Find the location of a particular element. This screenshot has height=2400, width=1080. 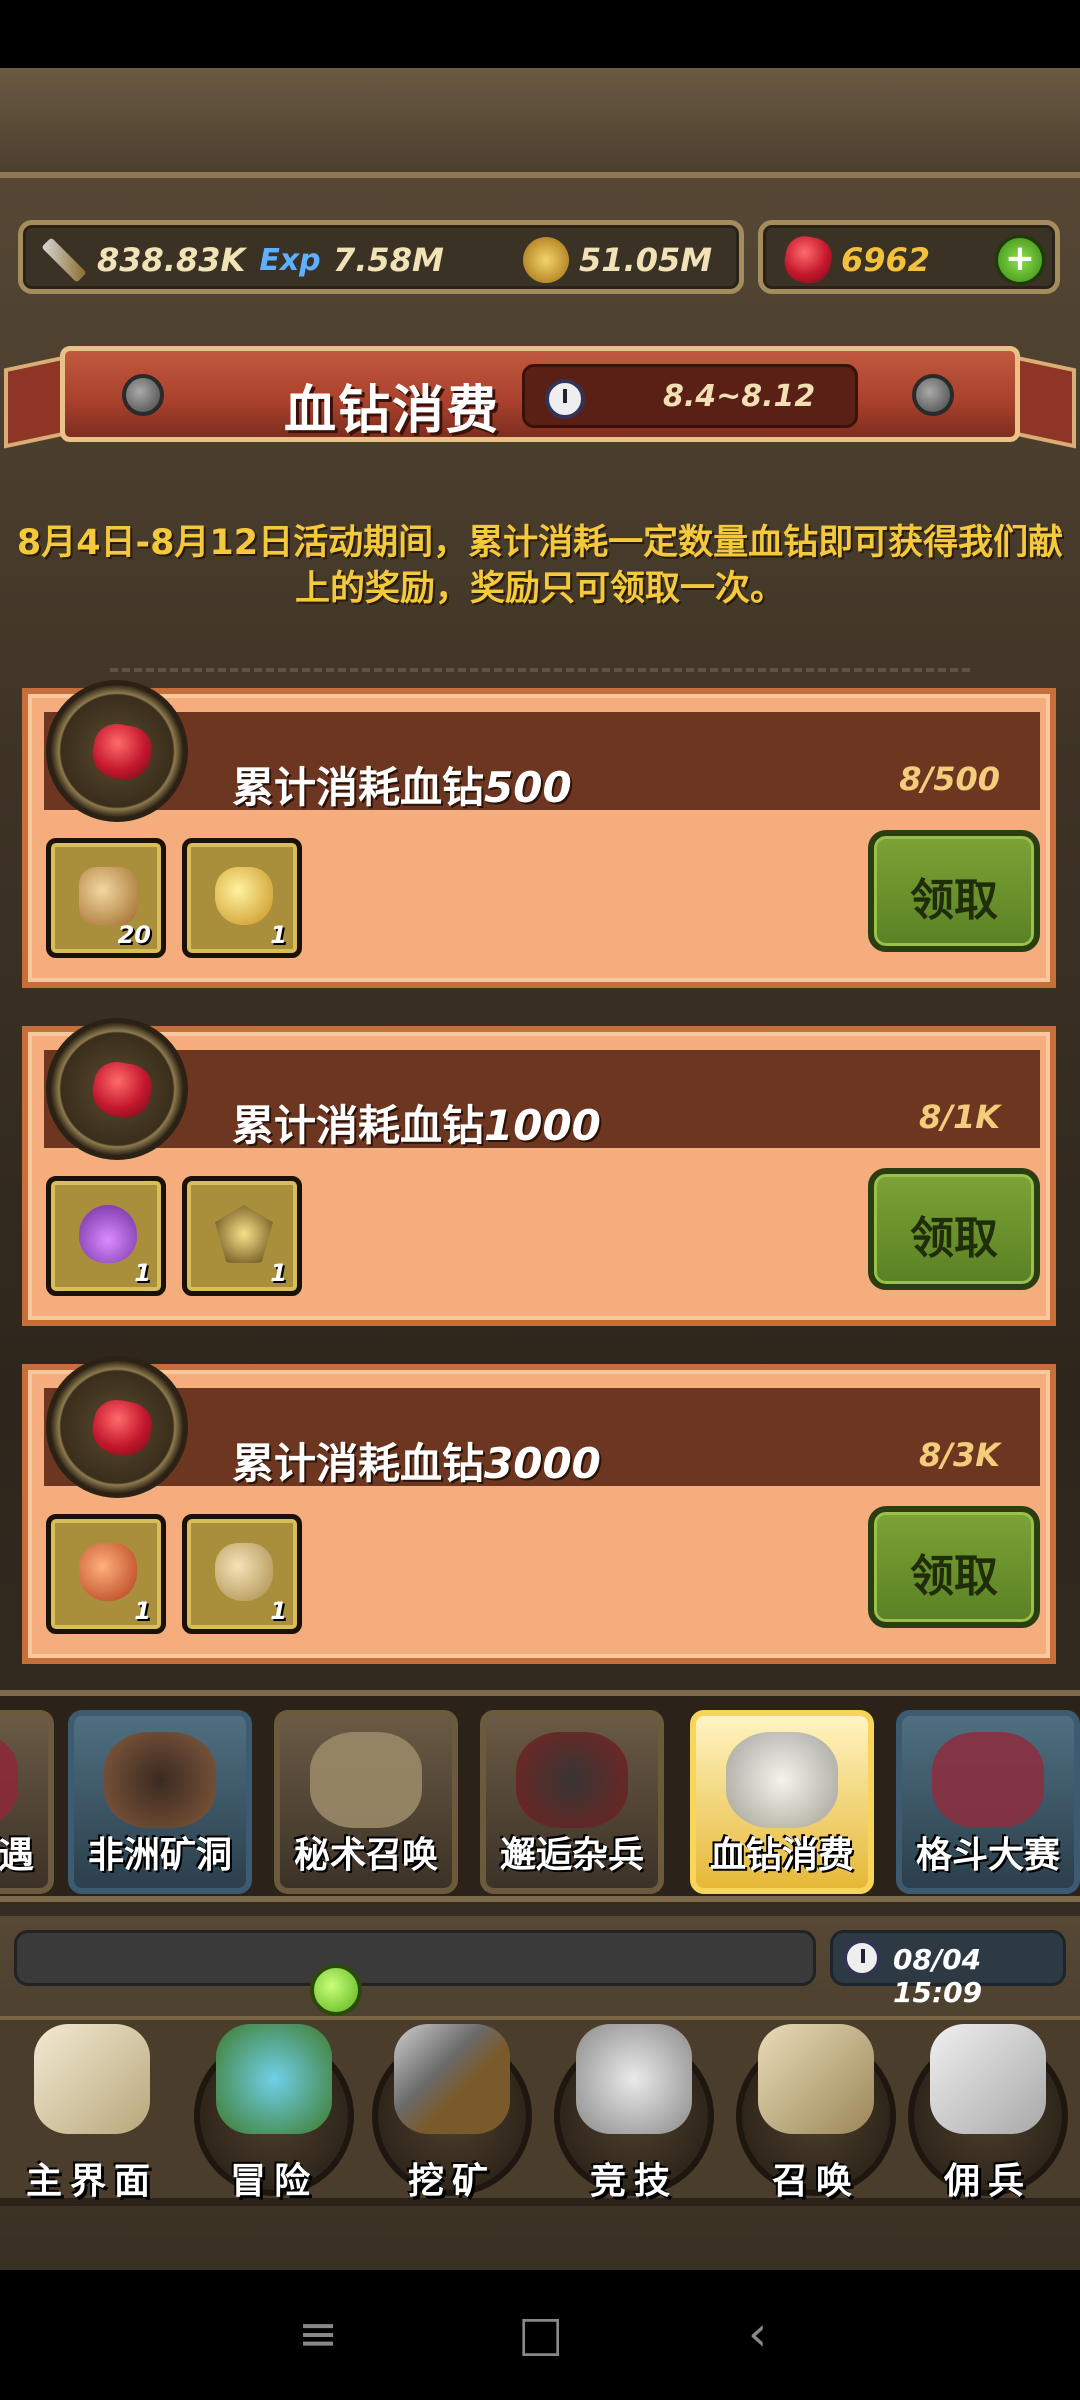

tab-blood-diamond-consume: 血钻消费 is located at coordinates (782, 1802).